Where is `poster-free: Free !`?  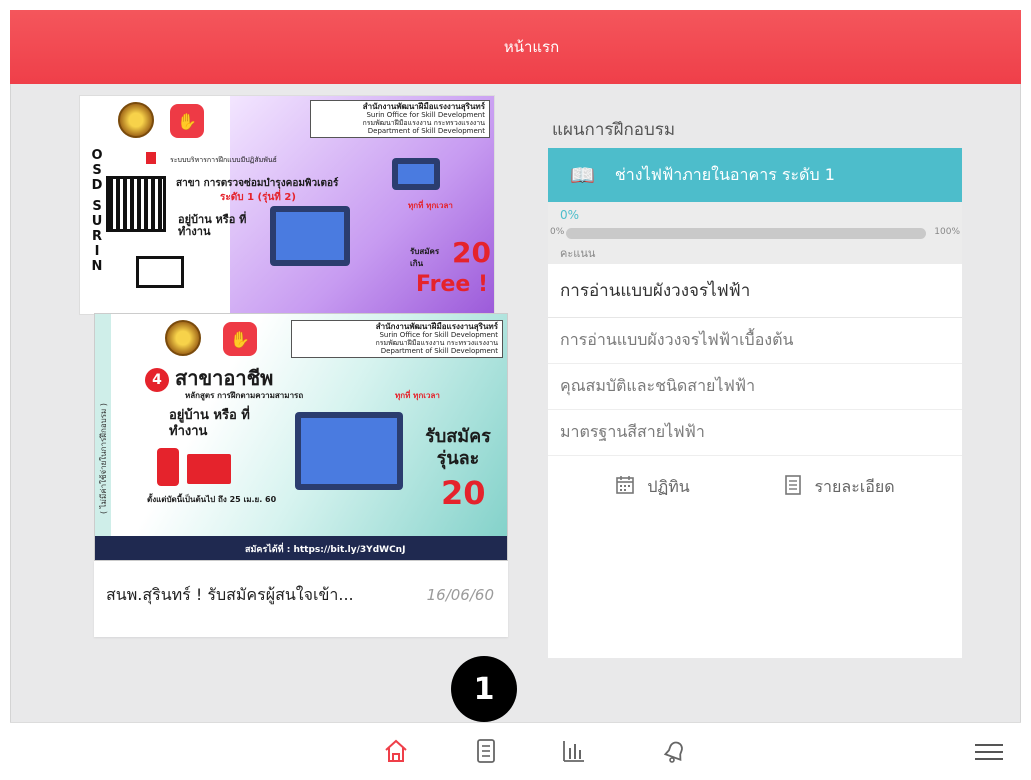
poster-free: Free ! is located at coordinates (452, 284).